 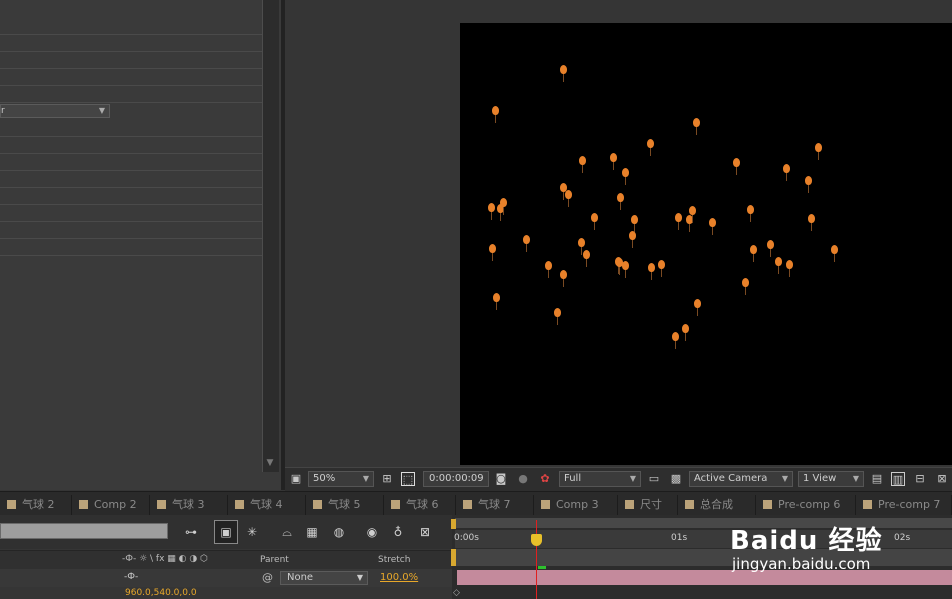 I want to click on tab-comp: 气球 5, so click(x=345, y=505).